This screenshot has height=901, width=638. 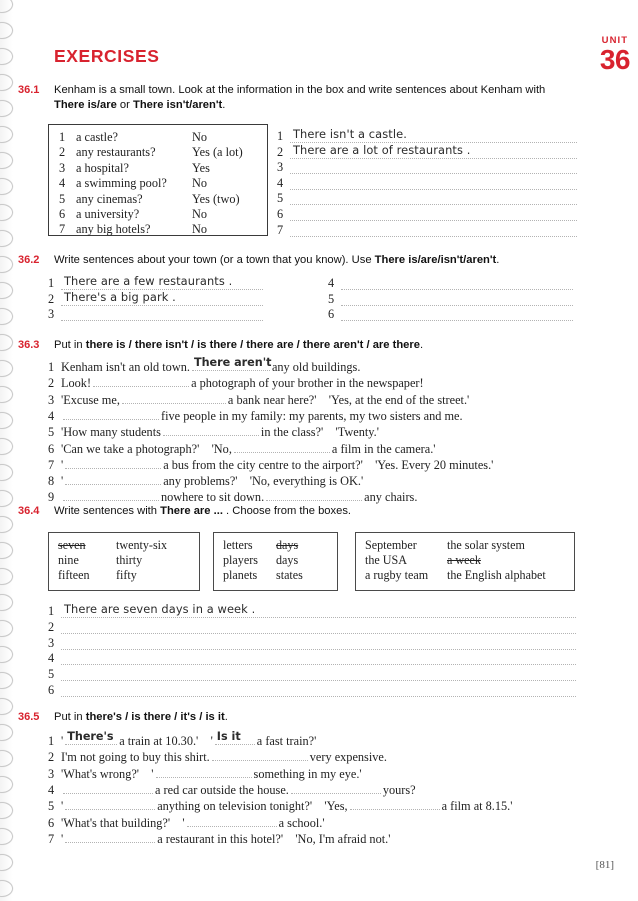 I want to click on word-option: the USA, so click(x=406, y=560).